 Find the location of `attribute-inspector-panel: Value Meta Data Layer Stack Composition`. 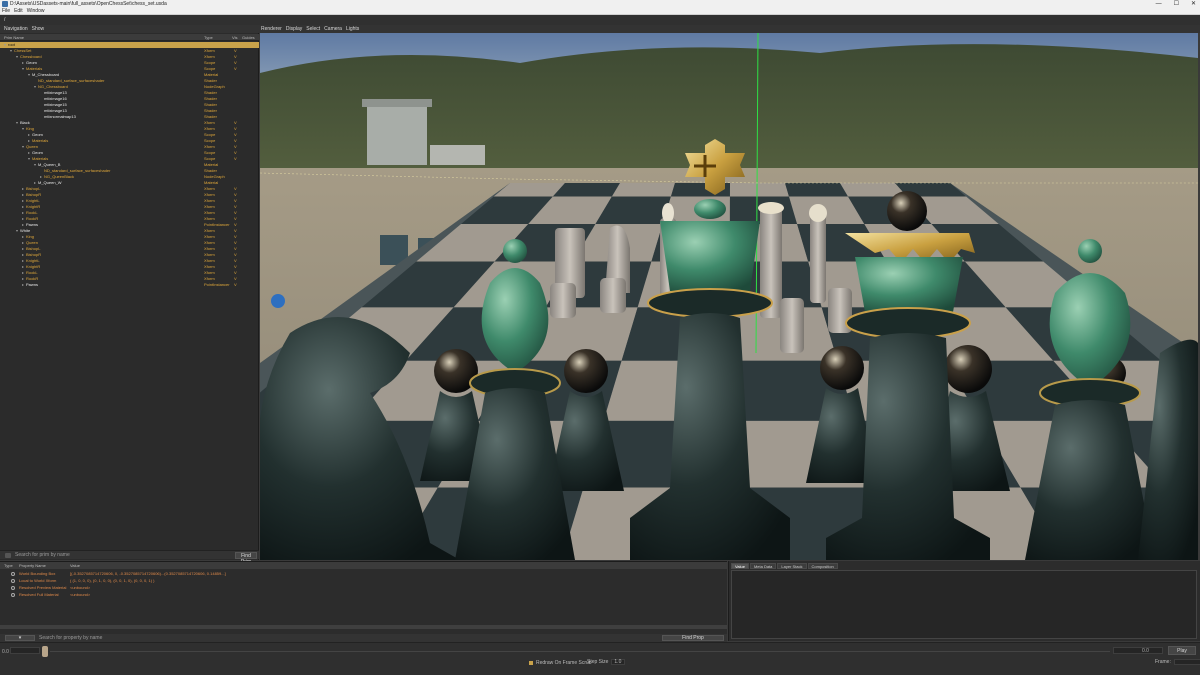

attribute-inspector-panel: Value Meta Data Layer Stack Composition is located at coordinates (964, 601).